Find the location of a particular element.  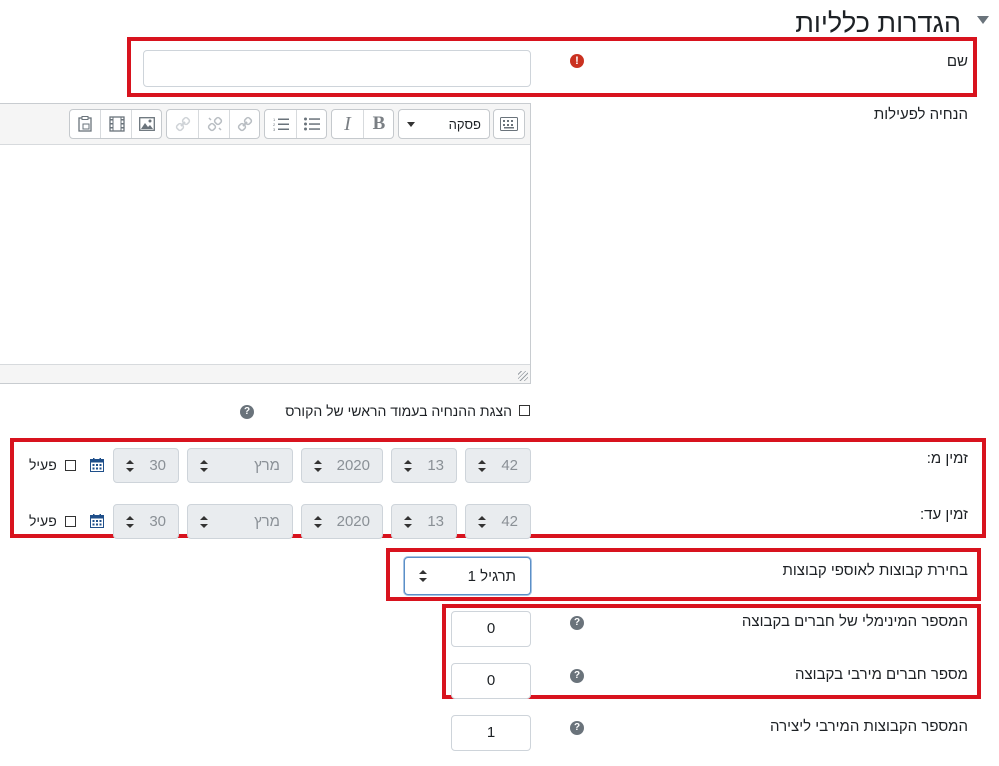

collapse-arrow-icon is located at coordinates (983, 20).